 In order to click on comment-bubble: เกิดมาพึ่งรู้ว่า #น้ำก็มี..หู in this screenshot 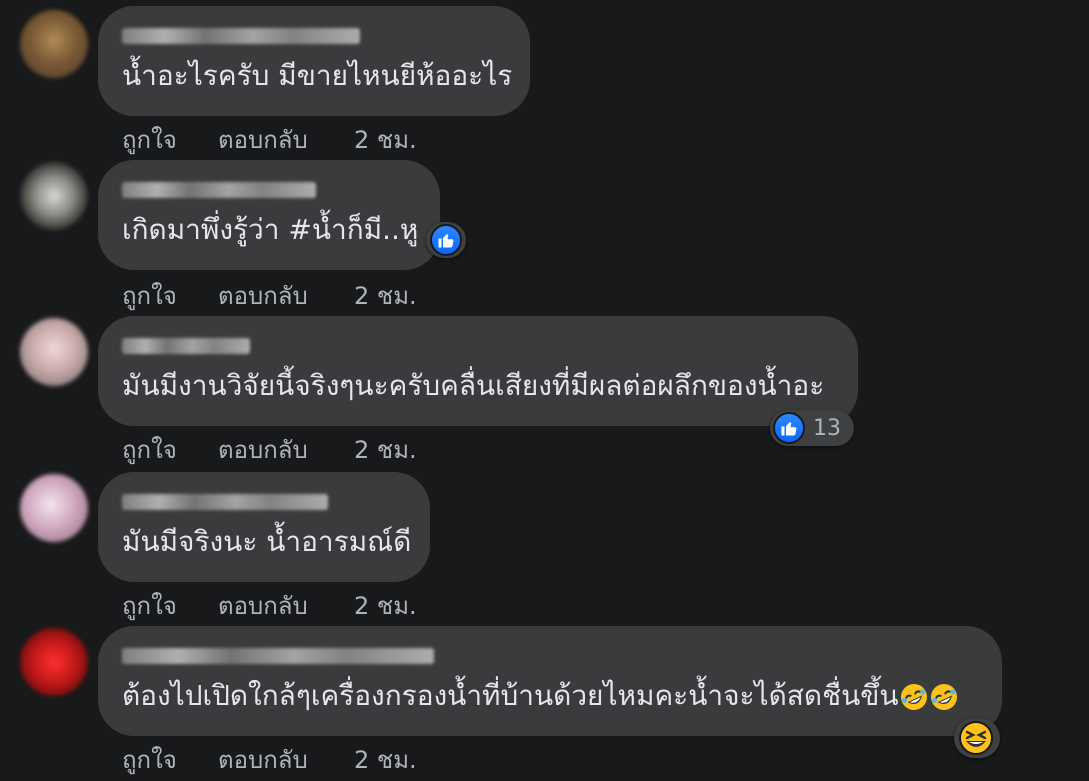, I will do `click(269, 215)`.